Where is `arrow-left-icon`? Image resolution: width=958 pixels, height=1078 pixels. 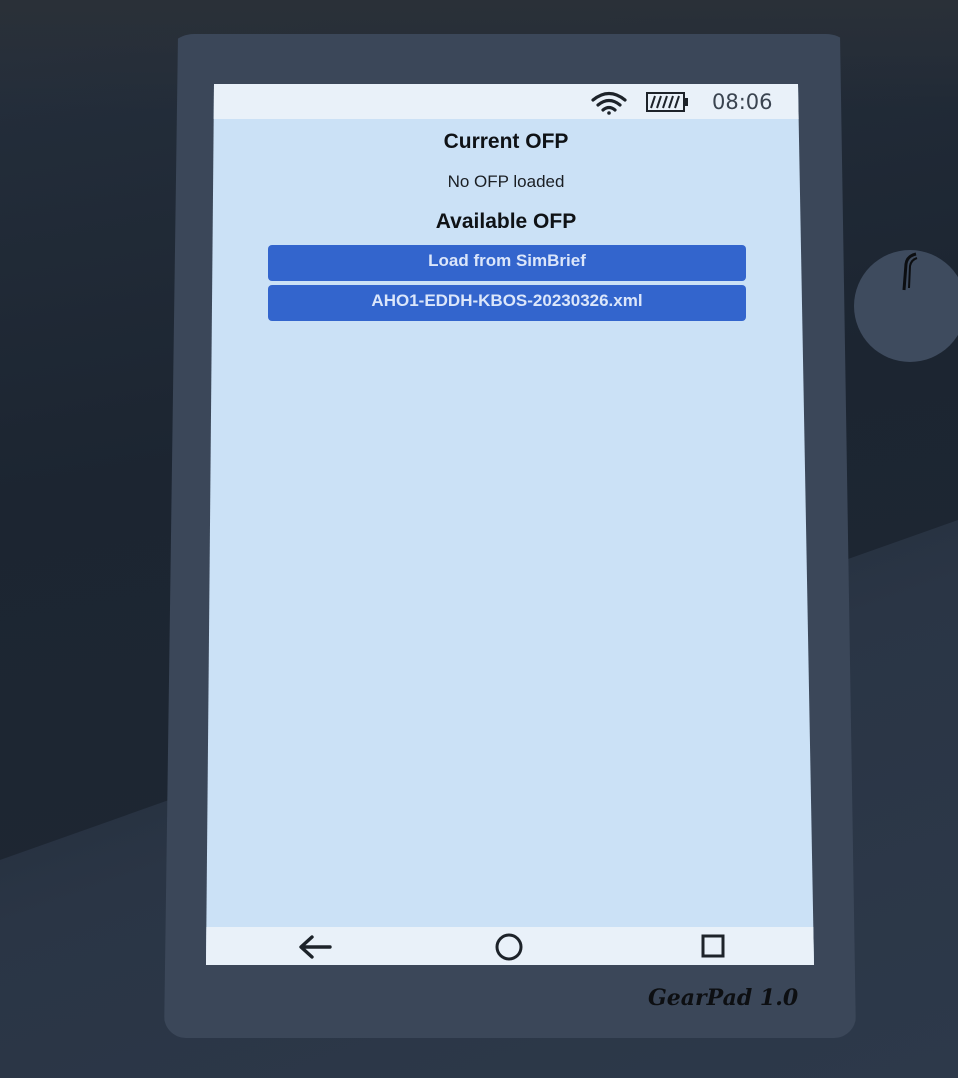 arrow-left-icon is located at coordinates (315, 947).